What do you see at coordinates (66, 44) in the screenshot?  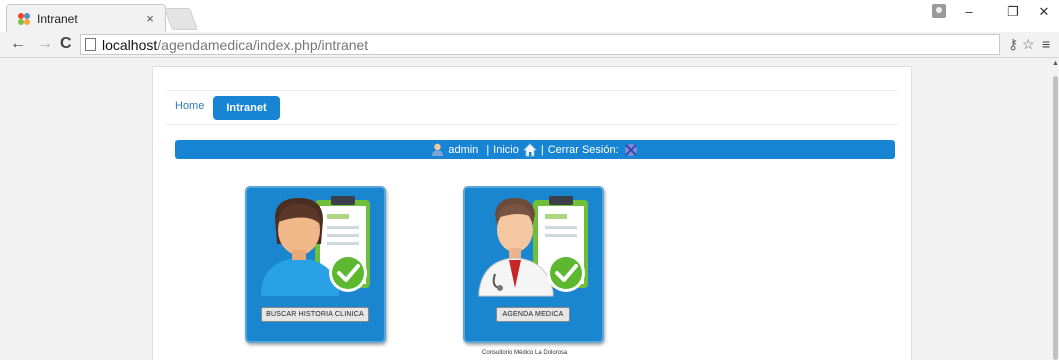 I see `reload-icon: C` at bounding box center [66, 44].